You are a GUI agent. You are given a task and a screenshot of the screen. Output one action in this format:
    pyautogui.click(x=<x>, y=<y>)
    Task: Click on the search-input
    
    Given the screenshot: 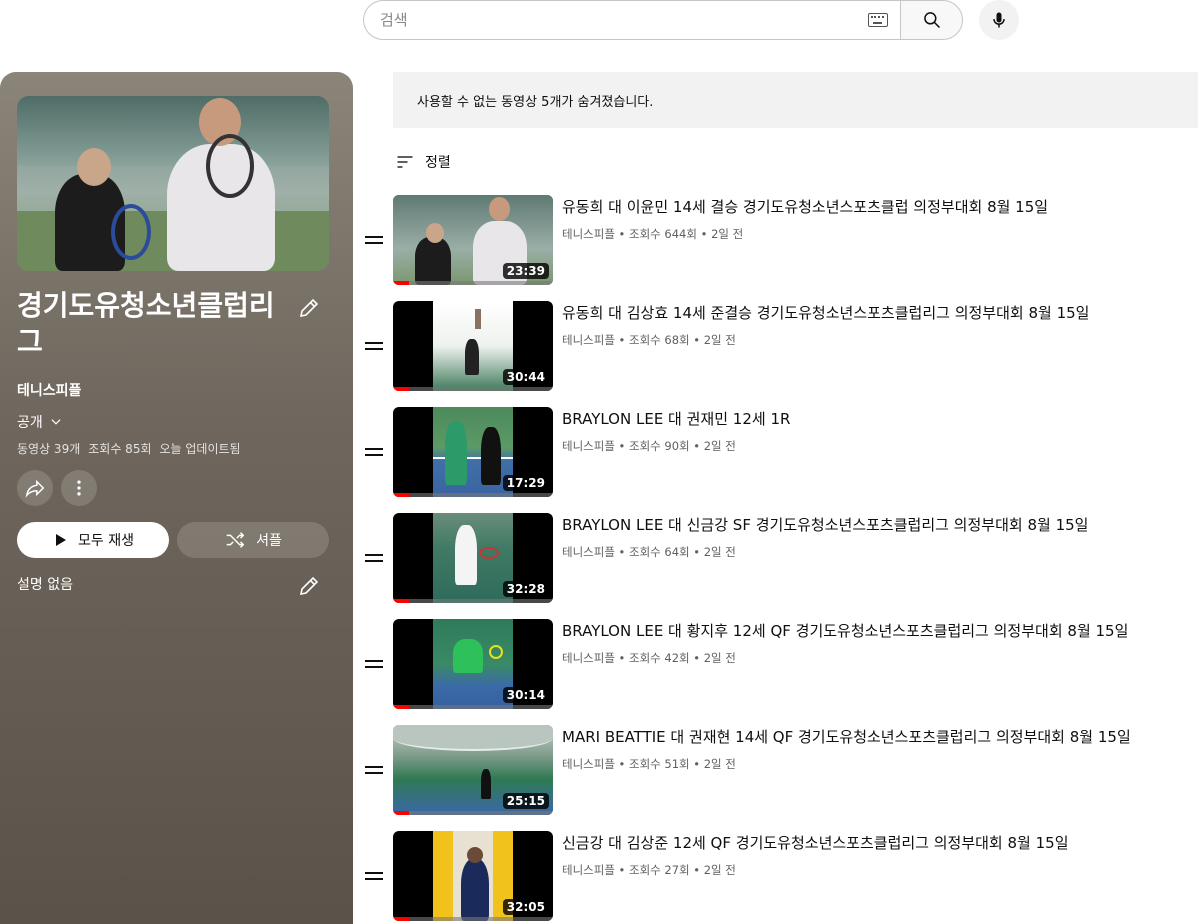 What is the action you would take?
    pyautogui.click(x=624, y=20)
    